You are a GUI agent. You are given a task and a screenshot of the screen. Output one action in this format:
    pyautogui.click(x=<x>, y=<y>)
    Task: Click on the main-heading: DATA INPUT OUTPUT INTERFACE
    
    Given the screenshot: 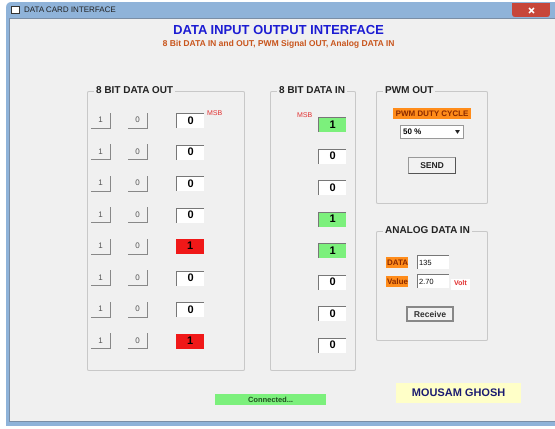 What is the action you would take?
    pyautogui.click(x=278, y=29)
    